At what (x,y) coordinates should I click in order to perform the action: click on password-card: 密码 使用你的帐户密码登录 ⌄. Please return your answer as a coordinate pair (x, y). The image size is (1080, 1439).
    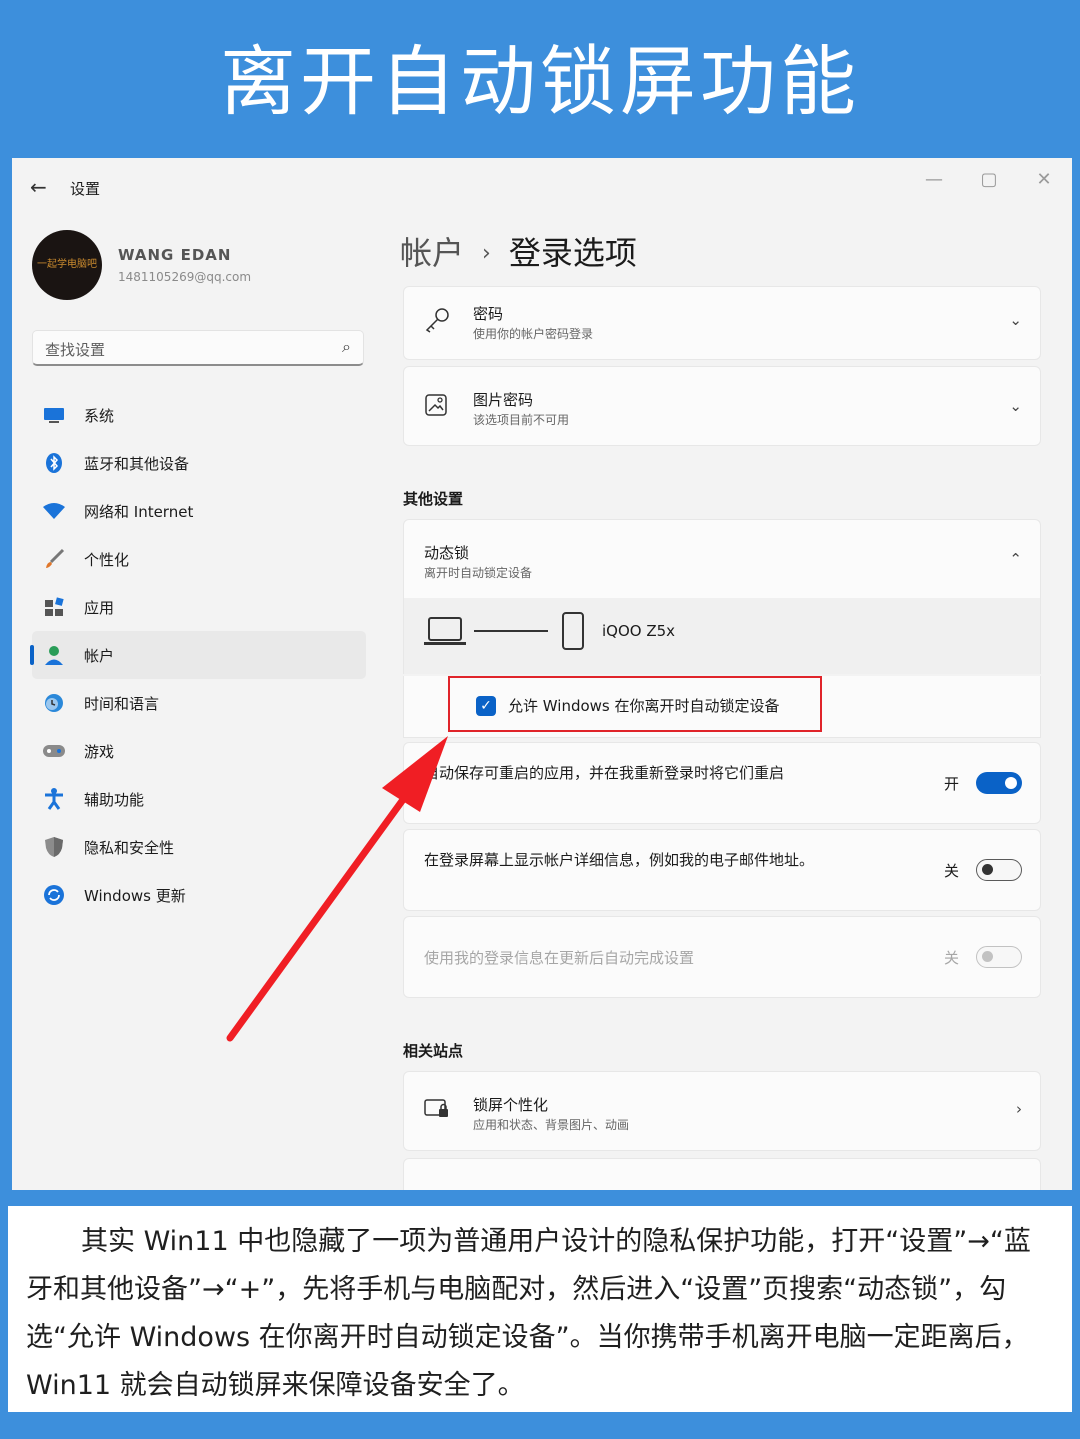
    Looking at the image, I should click on (722, 323).